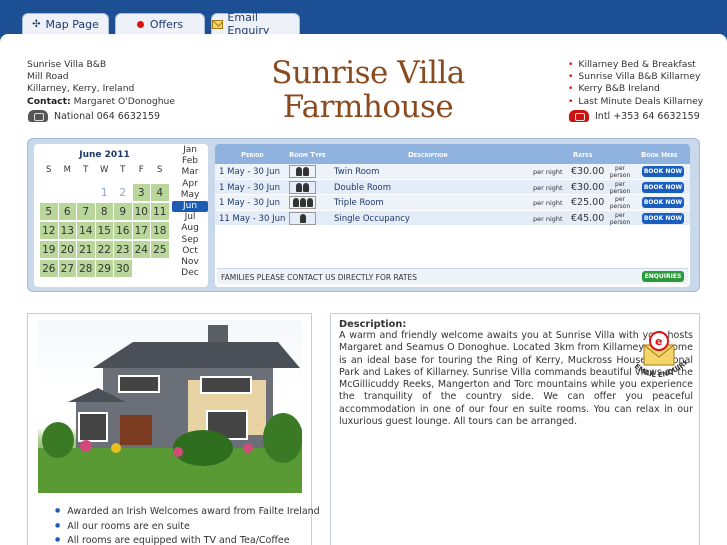 The width and height of the screenshot is (727, 545). I want to click on feature-item: All our rooms are en suite, so click(187, 527).